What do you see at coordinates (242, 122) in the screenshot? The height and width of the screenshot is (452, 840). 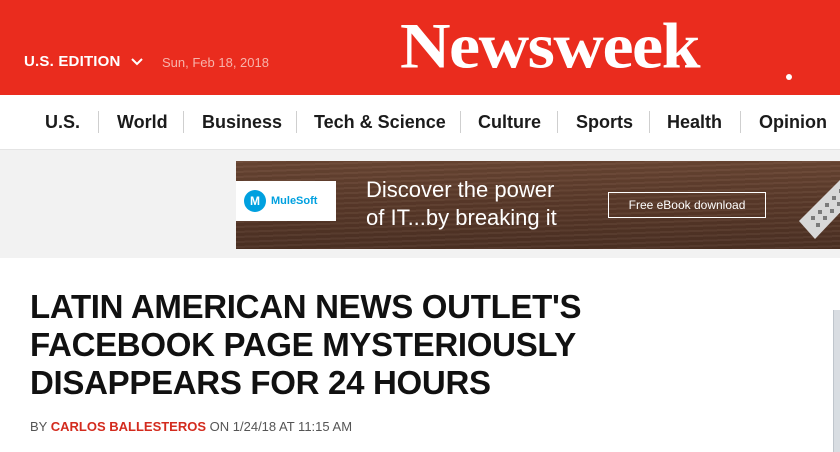 I see `nav-item-business: Business` at bounding box center [242, 122].